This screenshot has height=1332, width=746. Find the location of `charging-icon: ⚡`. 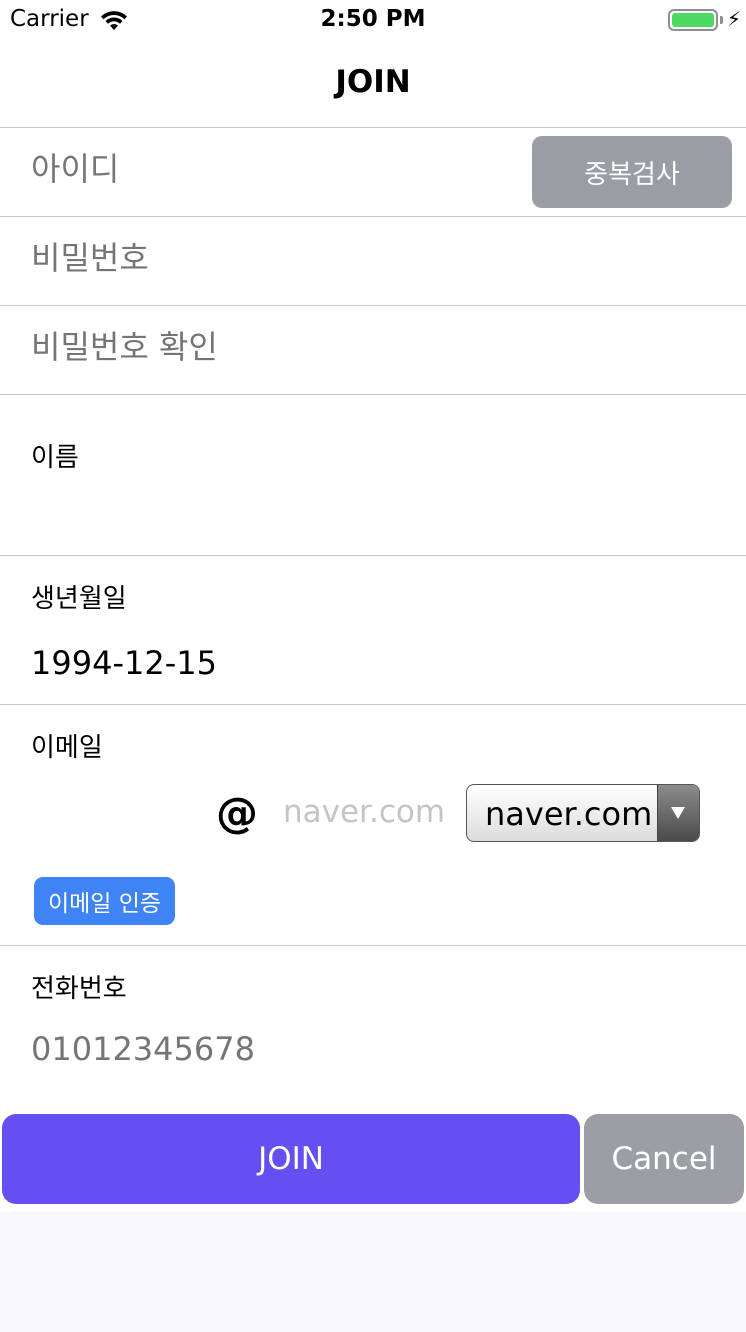

charging-icon: ⚡ is located at coordinates (734, 19).